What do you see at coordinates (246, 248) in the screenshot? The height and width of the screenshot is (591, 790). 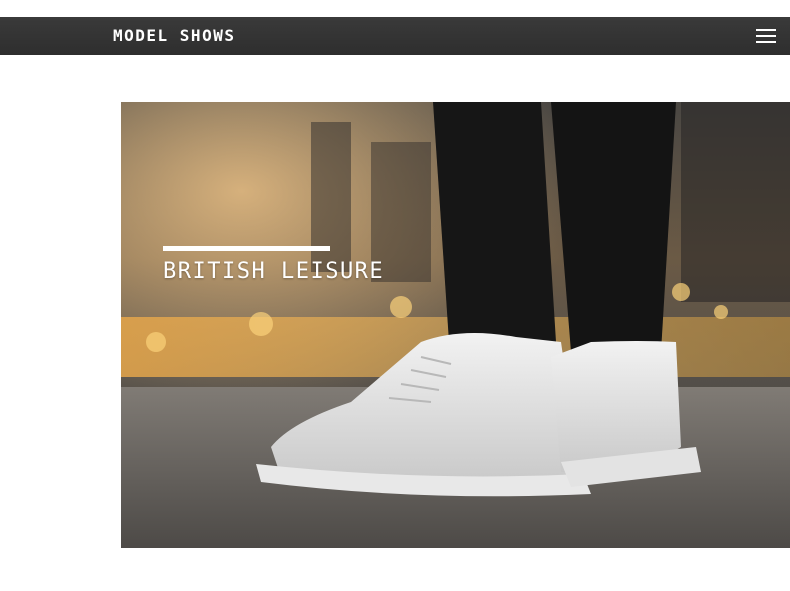 I see `caption-underline` at bounding box center [246, 248].